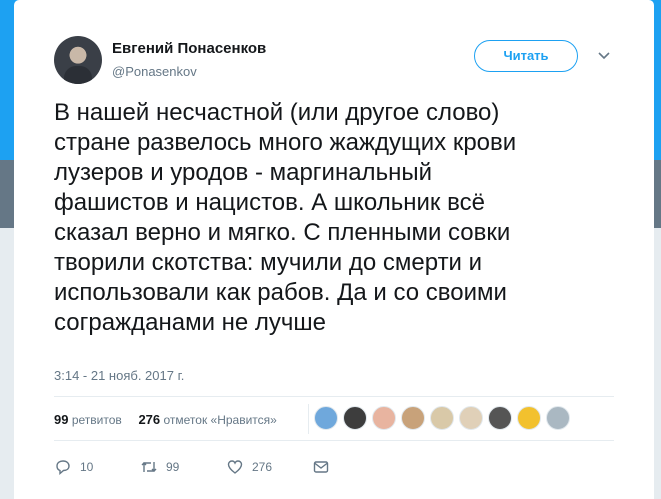 Image resolution: width=661 pixels, height=499 pixels. I want to click on heart-icon, so click(235, 467).